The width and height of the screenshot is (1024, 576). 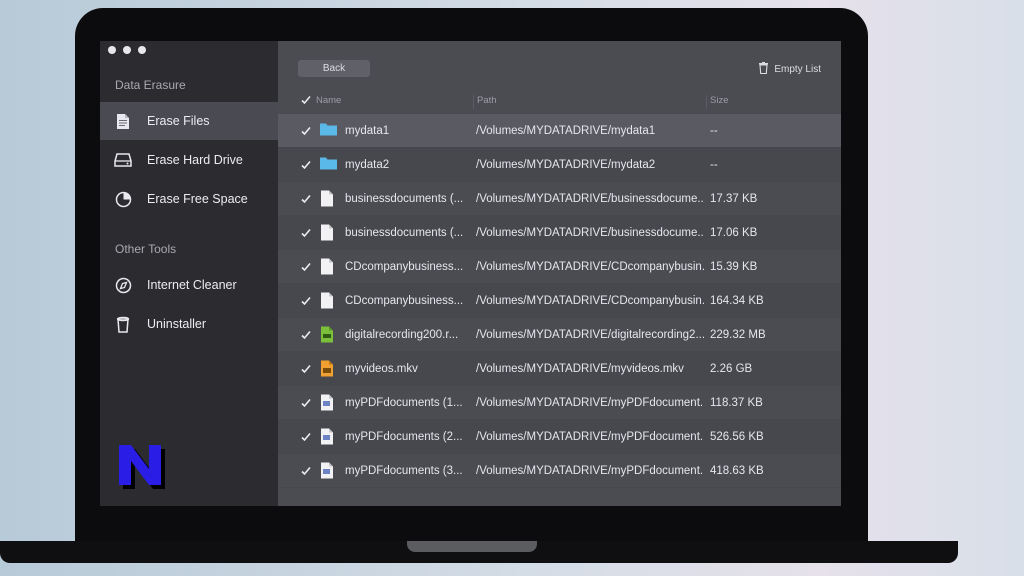 What do you see at coordinates (123, 285) in the screenshot?
I see `compass-icon` at bounding box center [123, 285].